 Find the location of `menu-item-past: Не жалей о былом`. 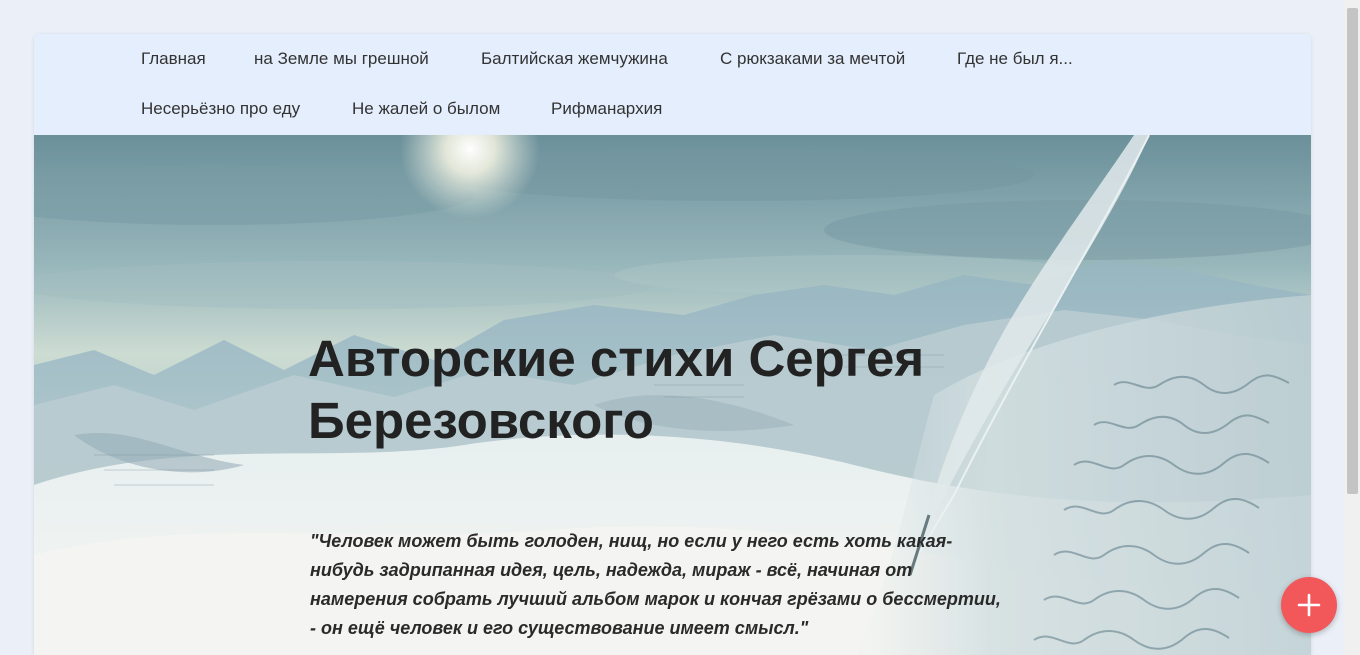

menu-item-past: Не жалей о былом is located at coordinates (426, 109).